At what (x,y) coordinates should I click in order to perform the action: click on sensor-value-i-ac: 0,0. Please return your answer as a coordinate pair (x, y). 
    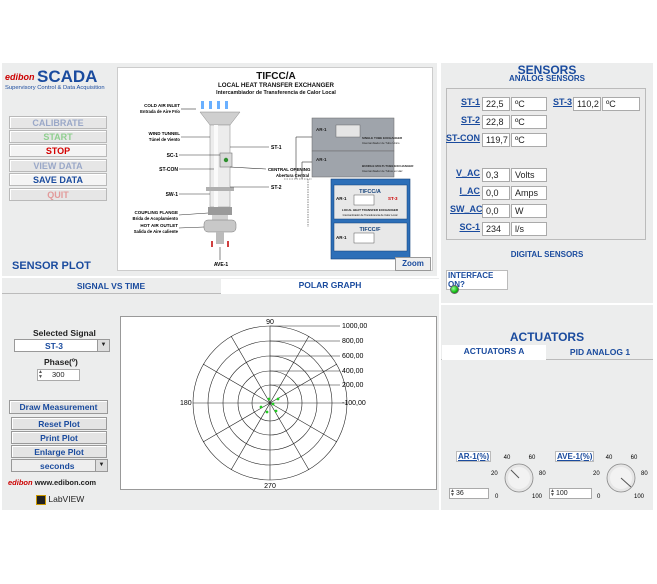
    Looking at the image, I should click on (496, 193).